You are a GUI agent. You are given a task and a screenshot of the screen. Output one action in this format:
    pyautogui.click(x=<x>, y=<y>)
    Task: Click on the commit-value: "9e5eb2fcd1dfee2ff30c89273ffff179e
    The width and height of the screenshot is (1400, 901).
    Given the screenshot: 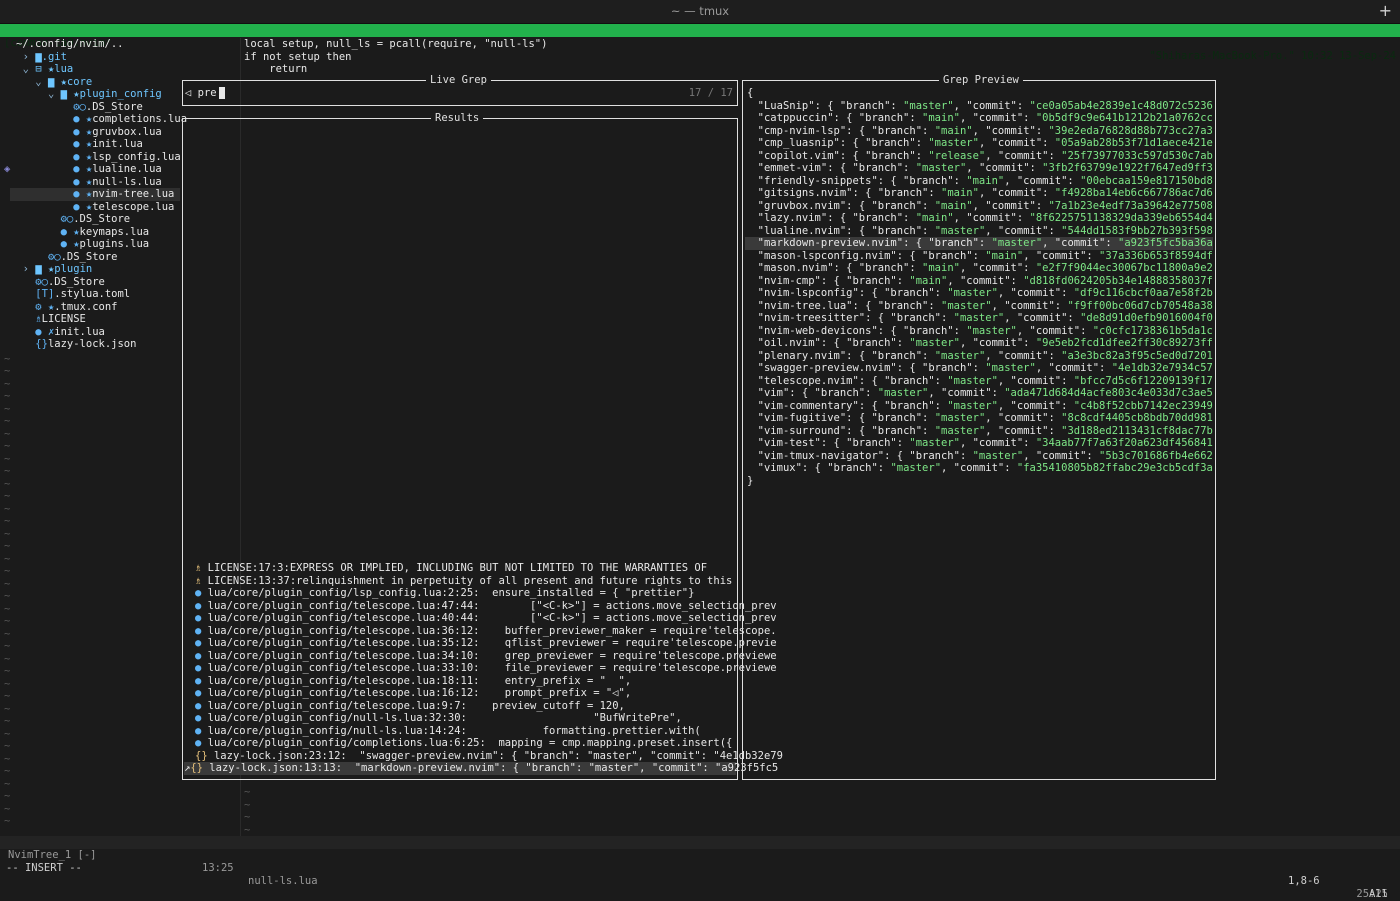 What is the action you would take?
    pyautogui.click(x=1124, y=343)
    